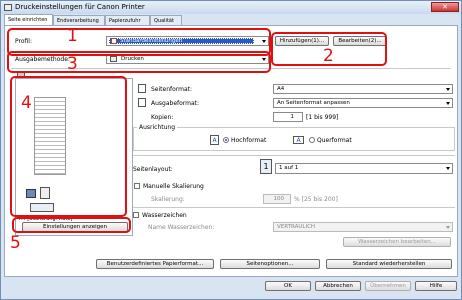 The image size is (462, 300). Describe the element at coordinates (338, 286) in the screenshot. I see `cancel-button: Abbrechen` at that location.